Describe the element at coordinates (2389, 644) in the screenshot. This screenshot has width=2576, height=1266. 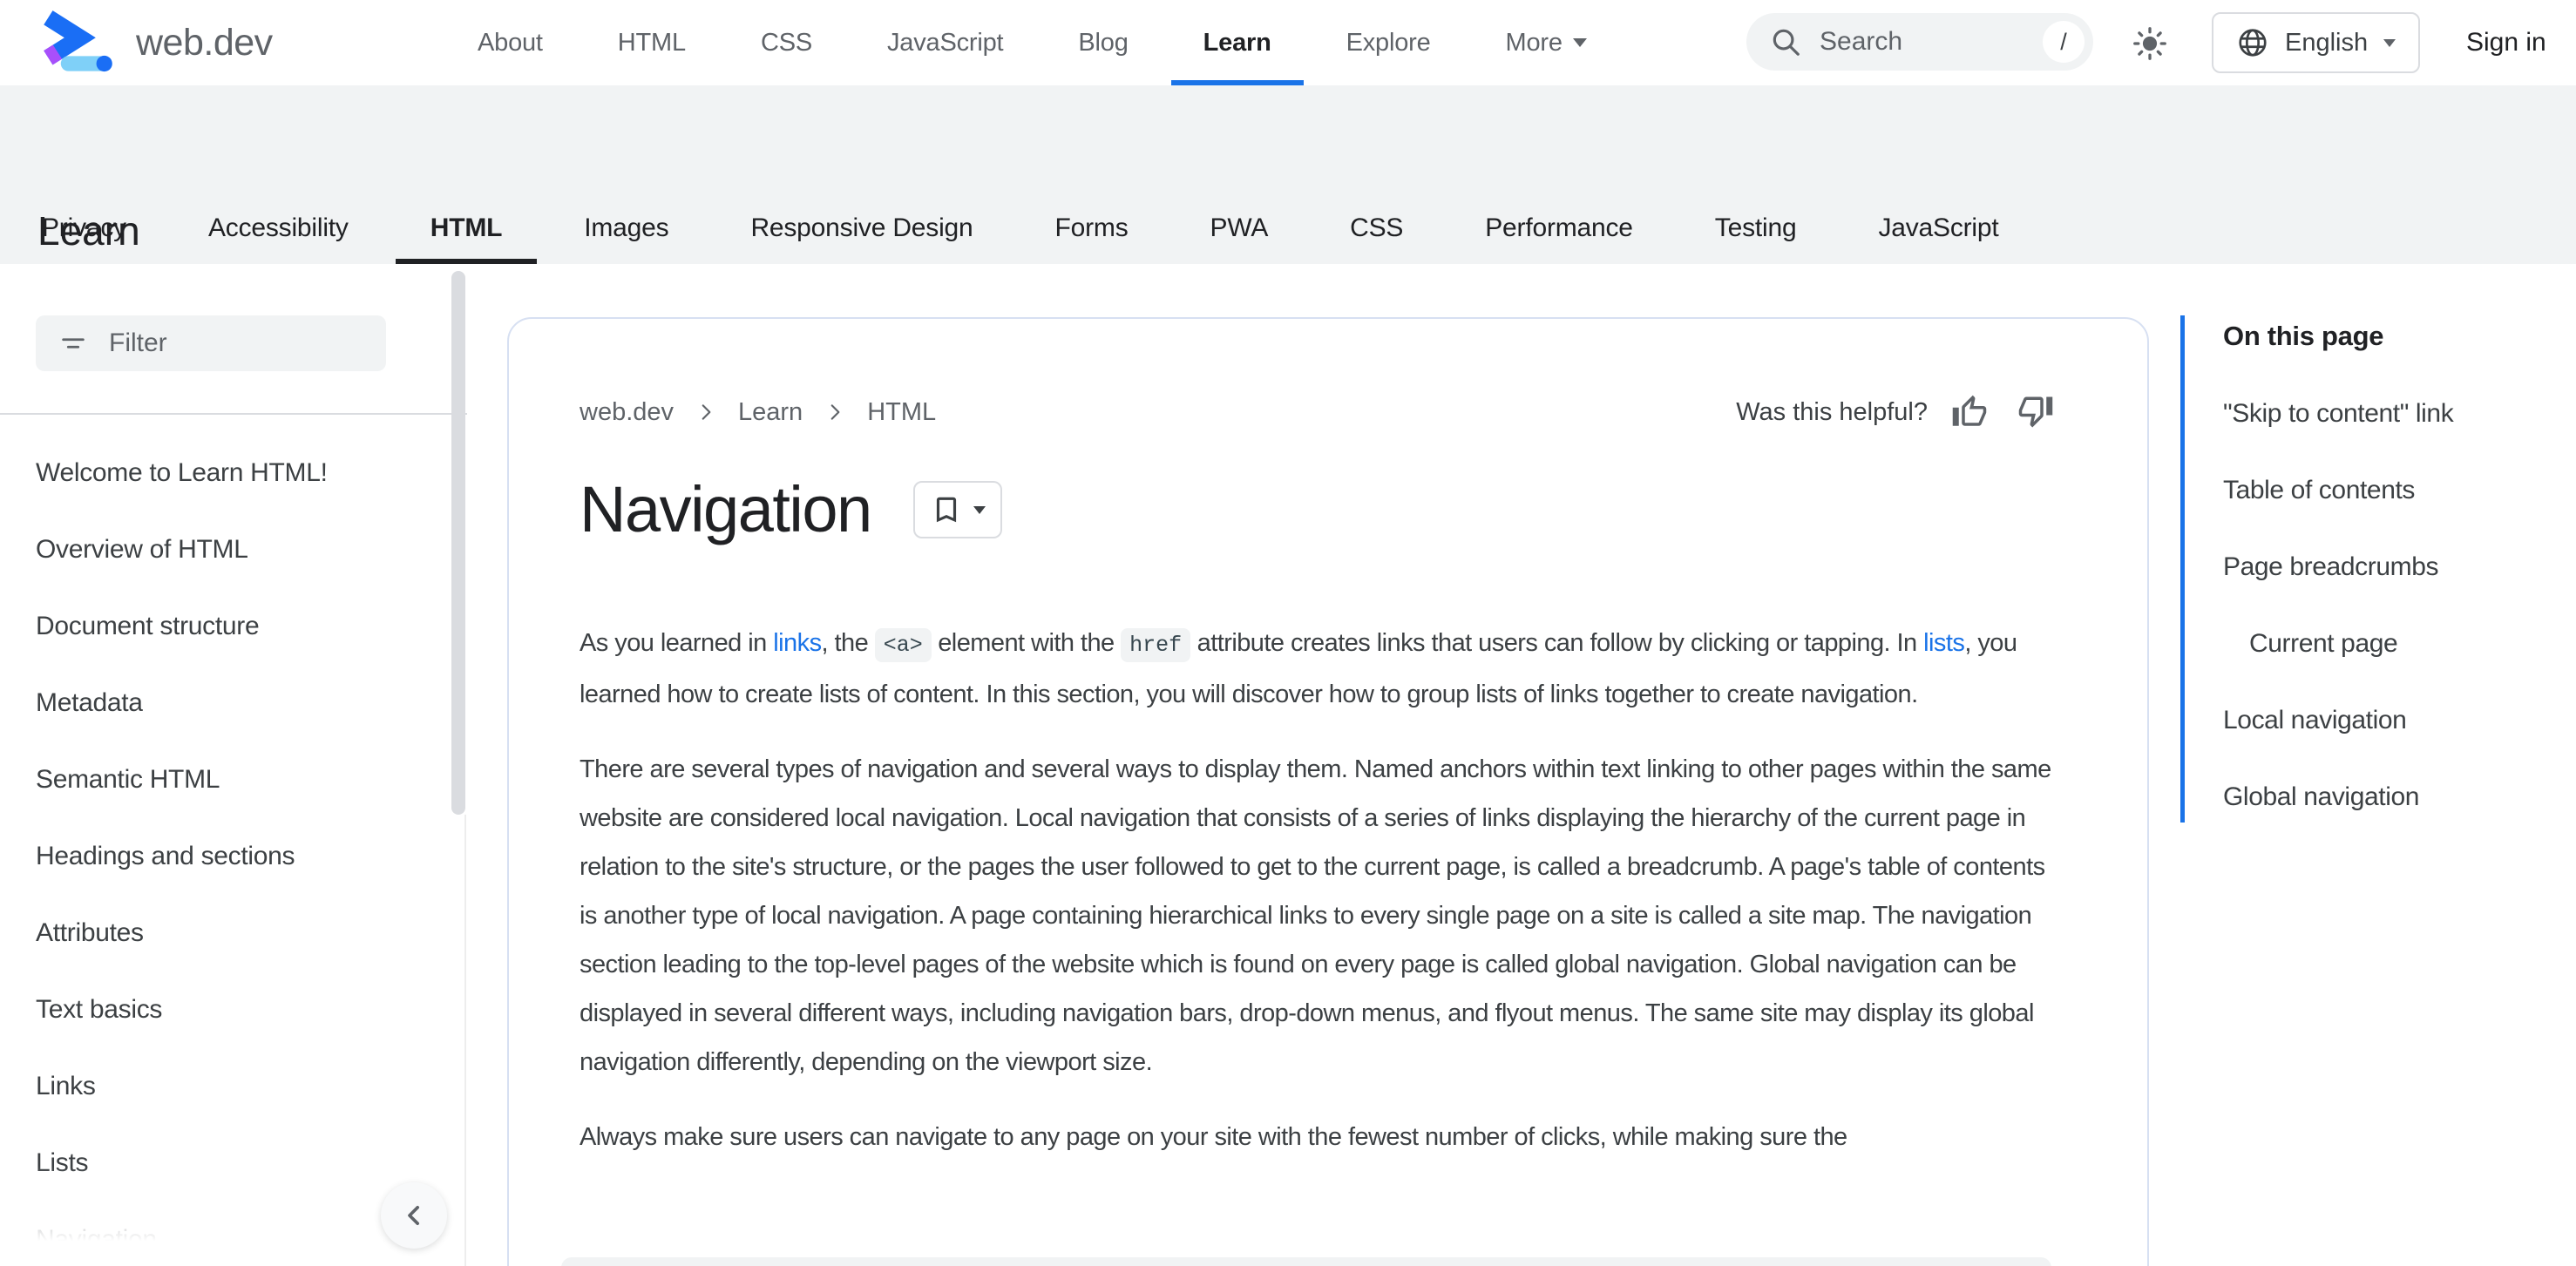
I see `toc-item-current-page: Current page` at that location.